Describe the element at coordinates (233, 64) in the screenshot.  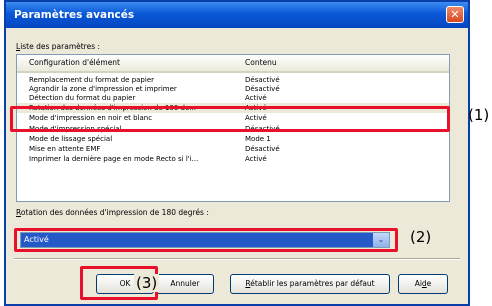
I see `list-header: Configuration d'élément Contenu` at that location.